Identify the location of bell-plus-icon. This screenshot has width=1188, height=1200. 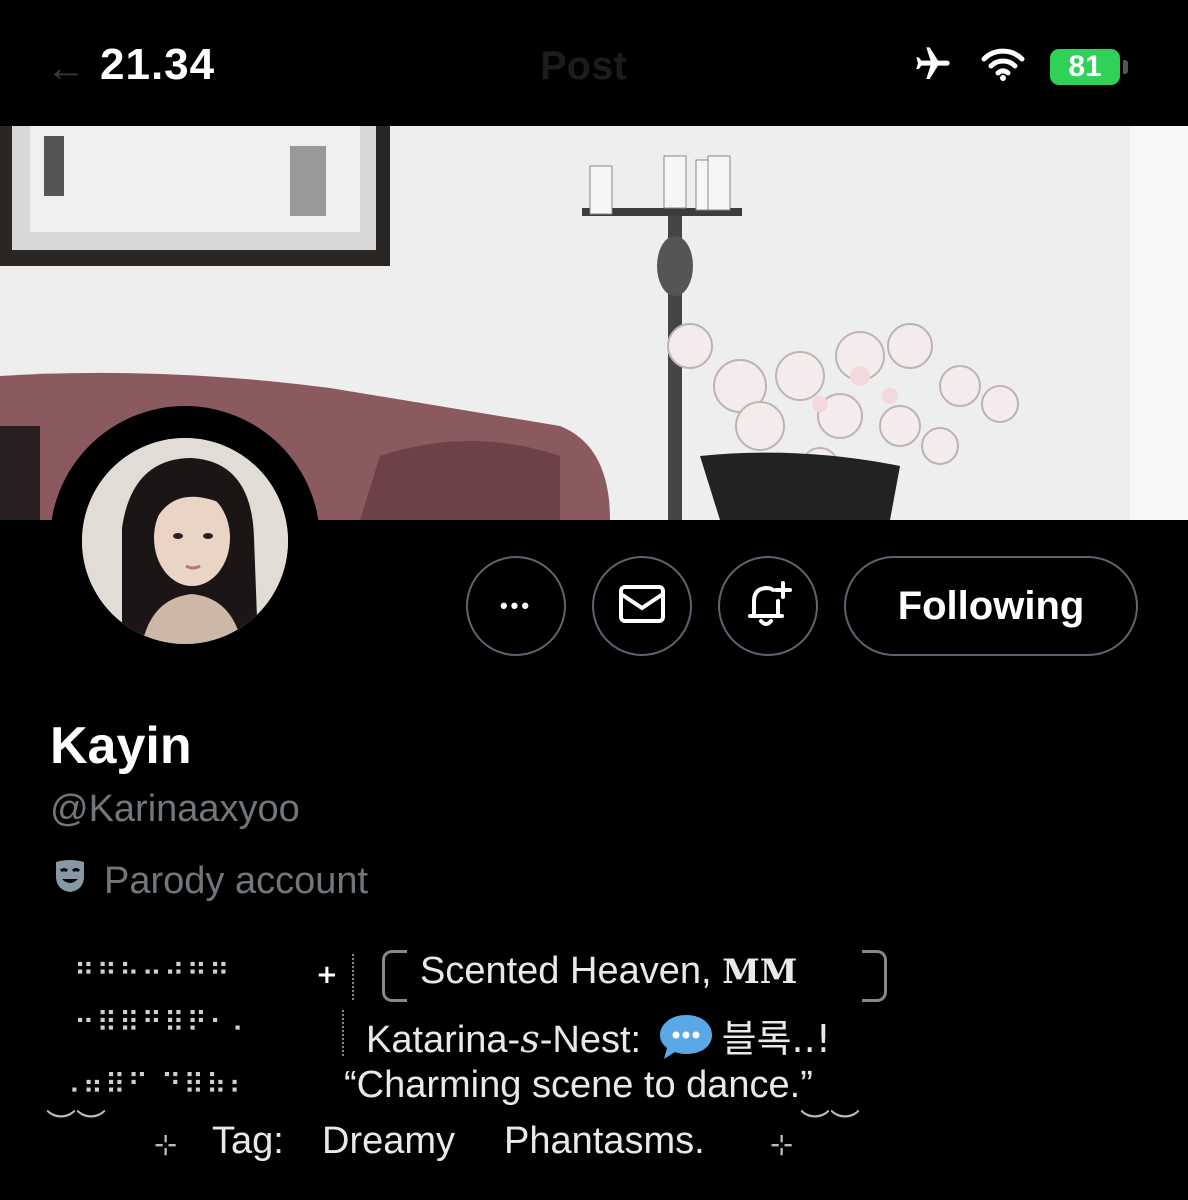
(768, 606).